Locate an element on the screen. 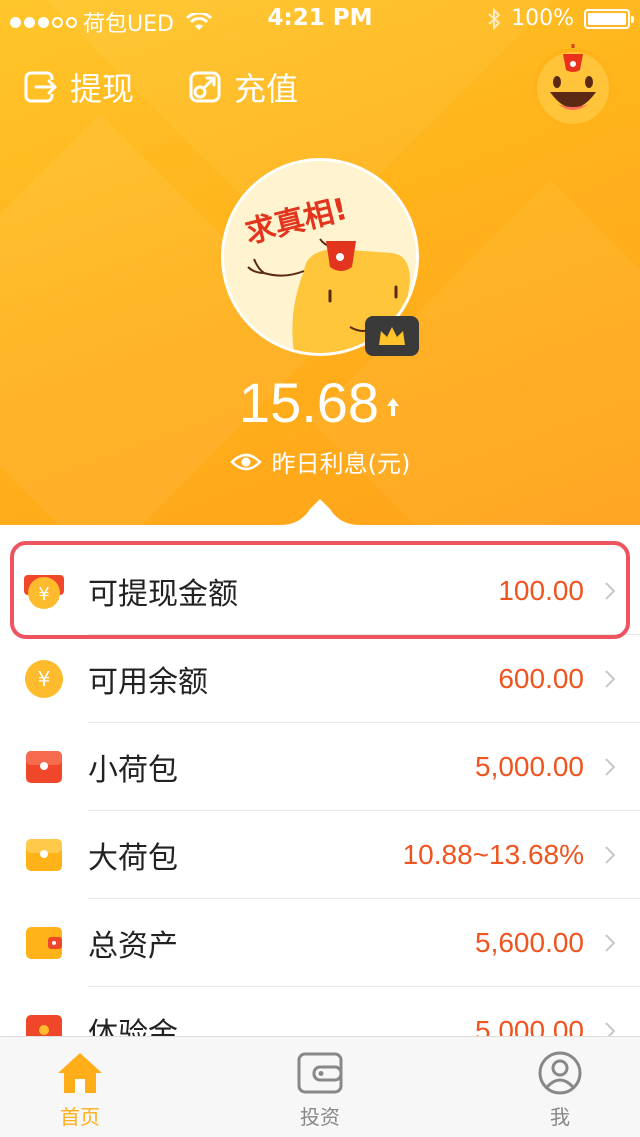  tab-label: 我 is located at coordinates (560, 1117).